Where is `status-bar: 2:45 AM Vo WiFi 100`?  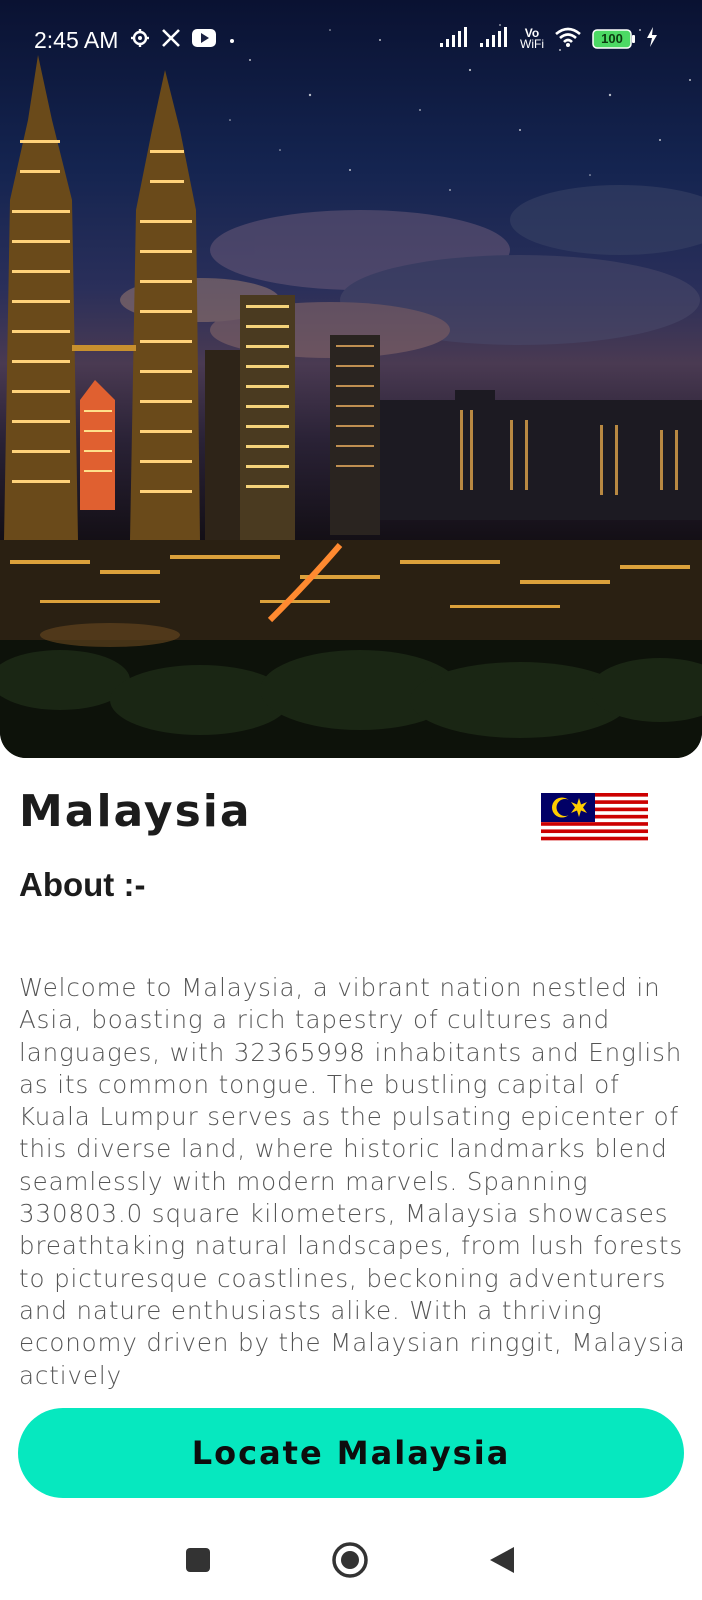 status-bar: 2:45 AM Vo WiFi 100 is located at coordinates (351, 42).